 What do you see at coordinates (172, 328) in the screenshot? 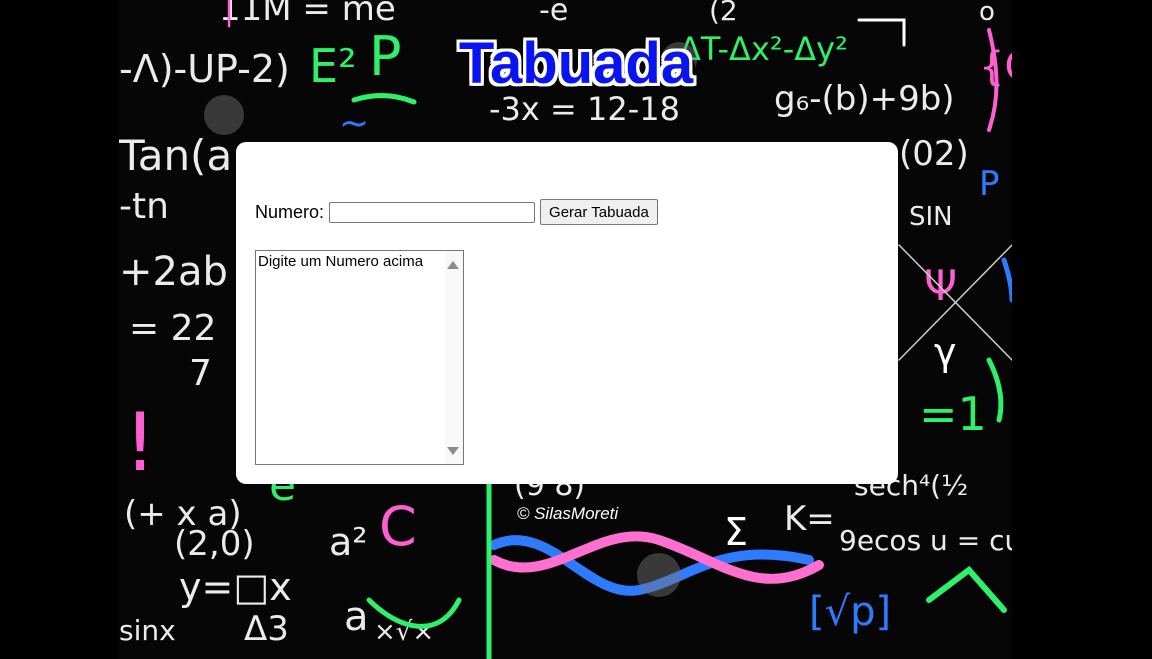
I see `svg-text: = 22` at bounding box center [172, 328].